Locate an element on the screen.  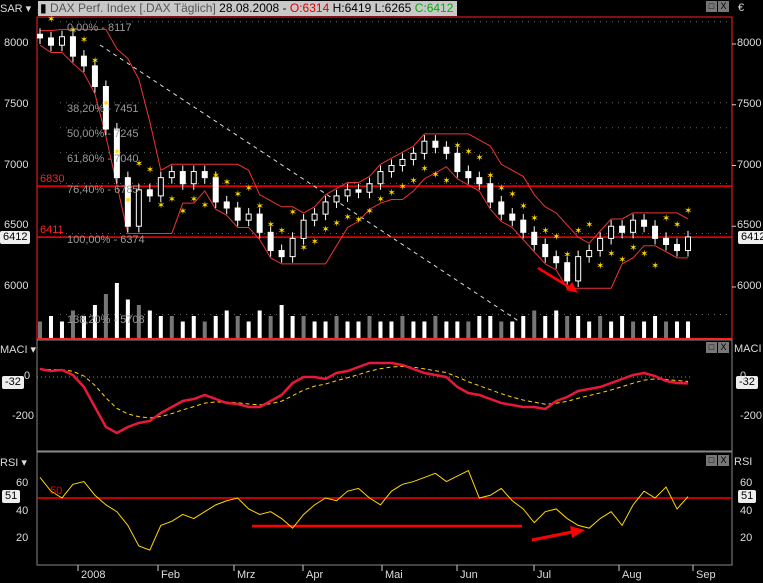
y-tick-label-right: 7500 is located at coordinates (749, 103).